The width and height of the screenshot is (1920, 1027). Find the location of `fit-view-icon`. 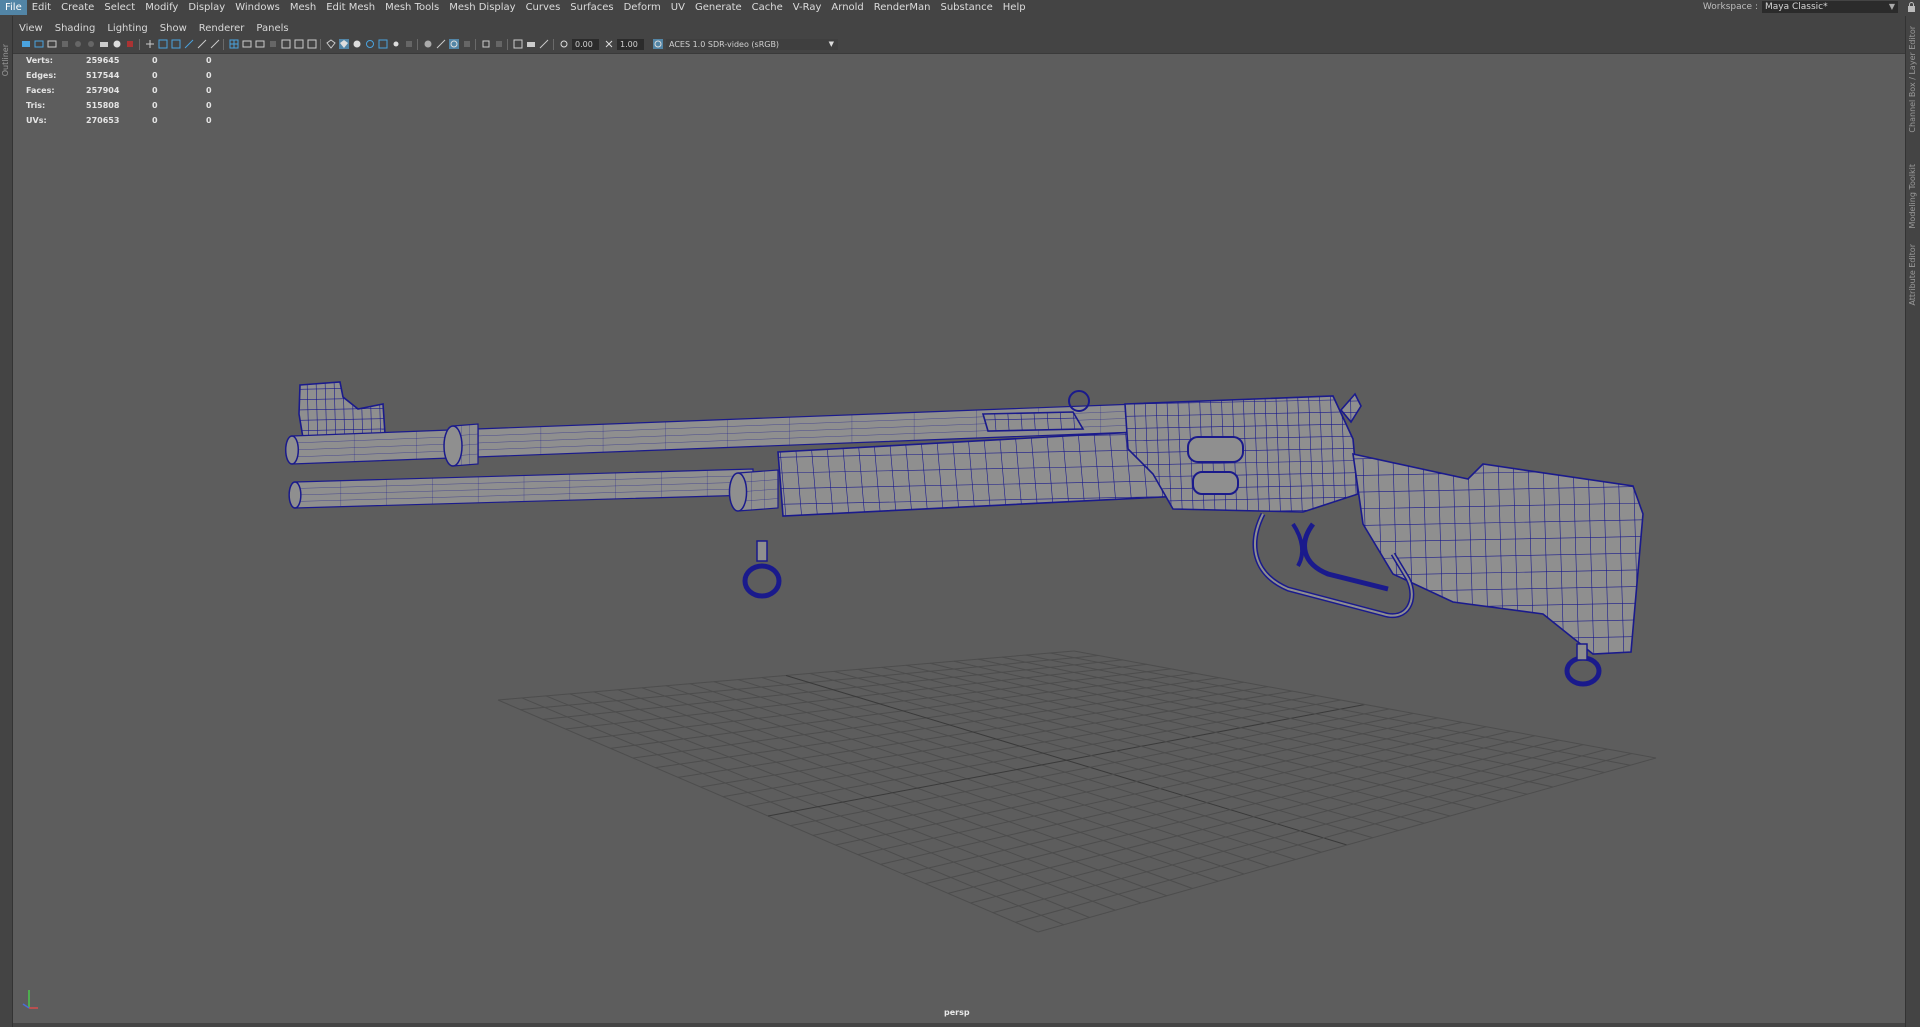

fit-view-icon is located at coordinates (544, 44).